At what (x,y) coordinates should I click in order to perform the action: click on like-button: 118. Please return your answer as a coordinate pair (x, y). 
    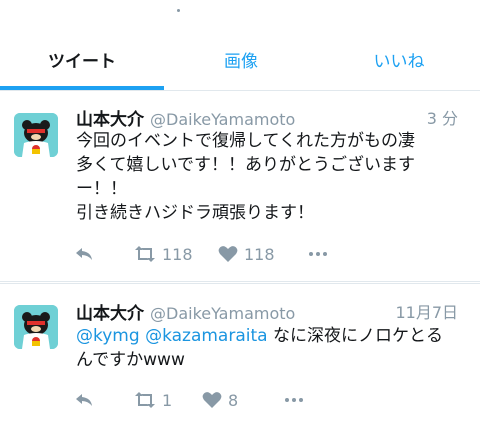
    Looking at the image, I should click on (246, 254).